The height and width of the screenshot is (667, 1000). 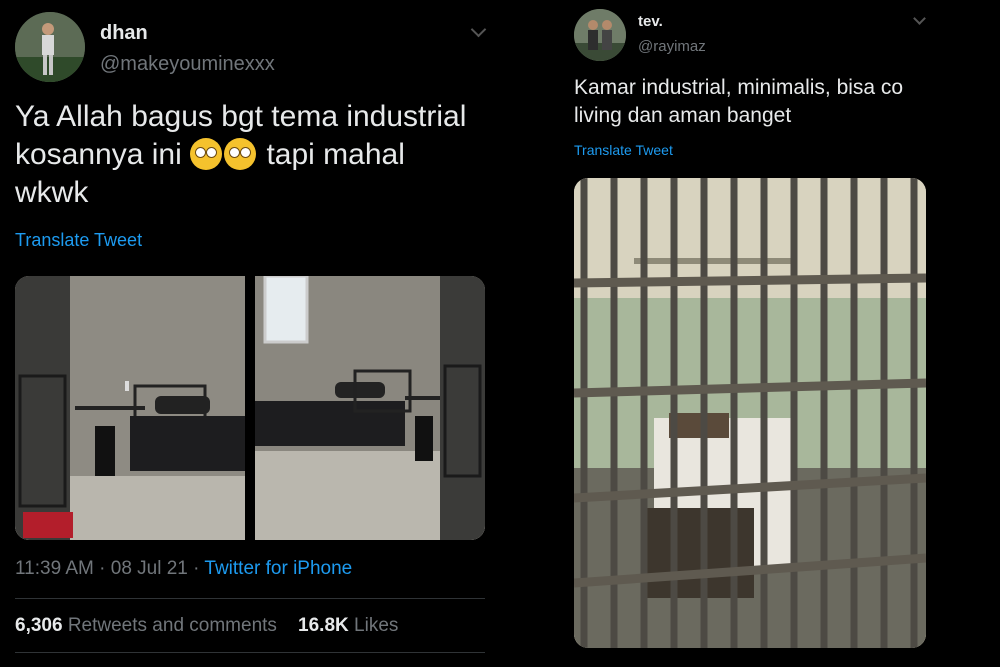 I want to click on tweet-stats: 6,306 Retweets and comments 16.8K Likes, so click(x=206, y=626).